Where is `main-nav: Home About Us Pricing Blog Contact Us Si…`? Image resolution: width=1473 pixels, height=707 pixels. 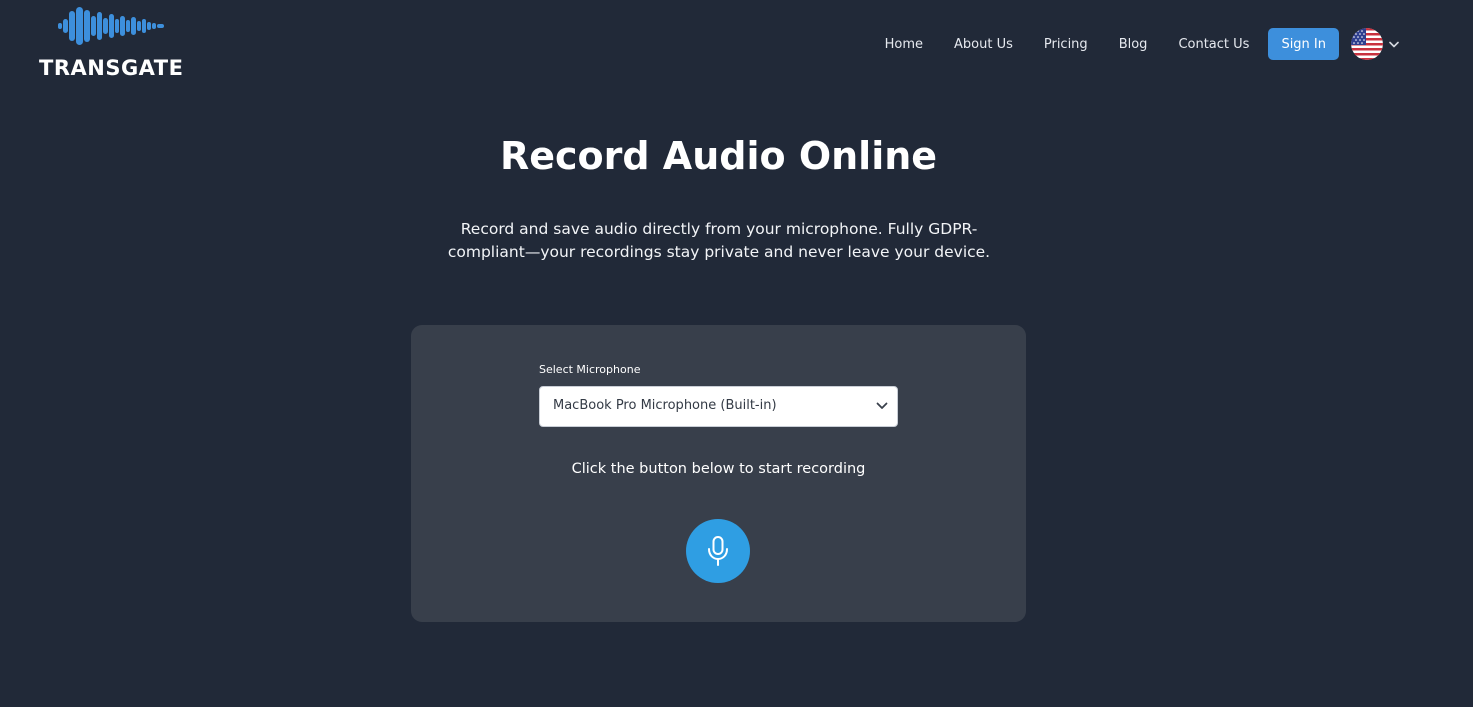
main-nav: Home About Us Pricing Blog Contact Us Si… is located at coordinates (1142, 44).